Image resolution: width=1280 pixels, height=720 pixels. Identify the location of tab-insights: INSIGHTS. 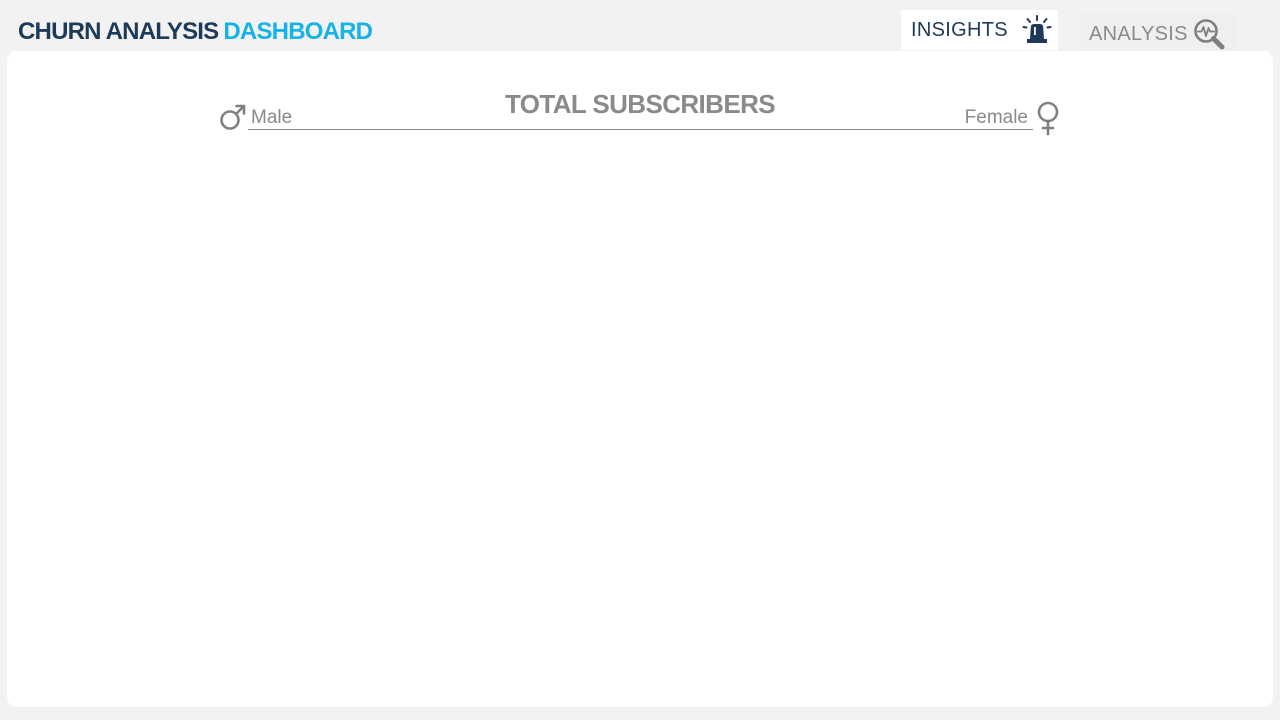
(979, 30).